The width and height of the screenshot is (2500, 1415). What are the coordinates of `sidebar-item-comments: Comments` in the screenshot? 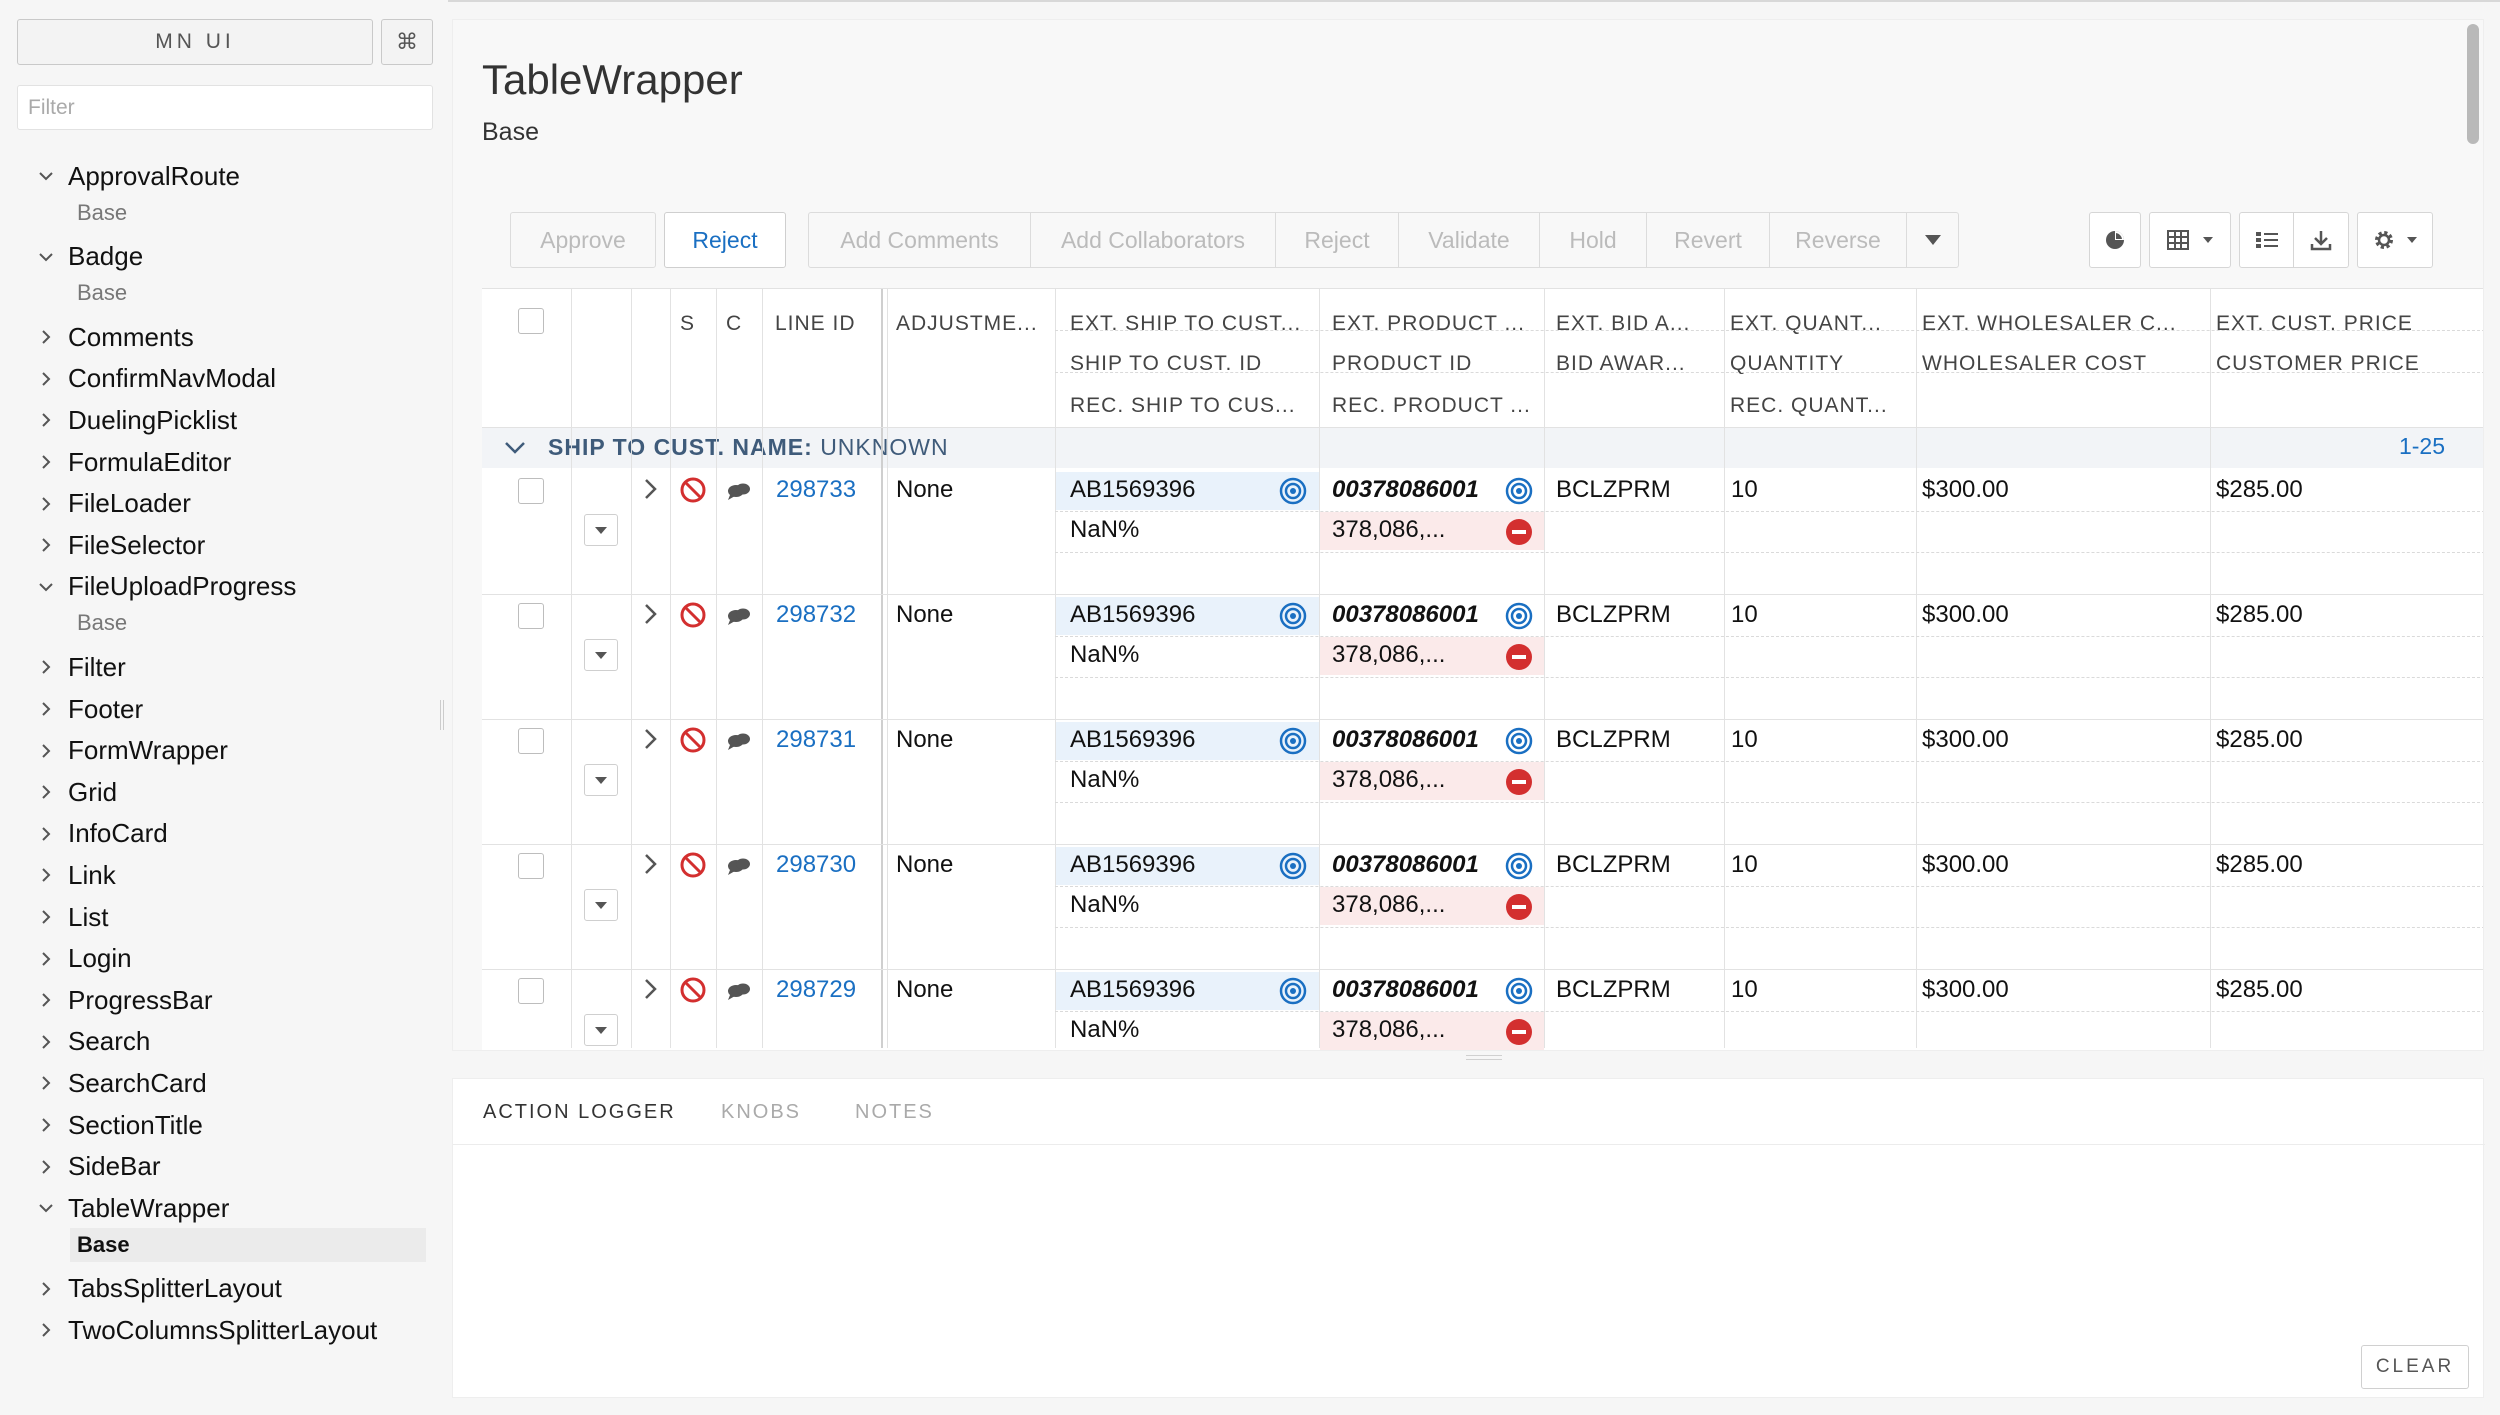 It's located at (224, 337).